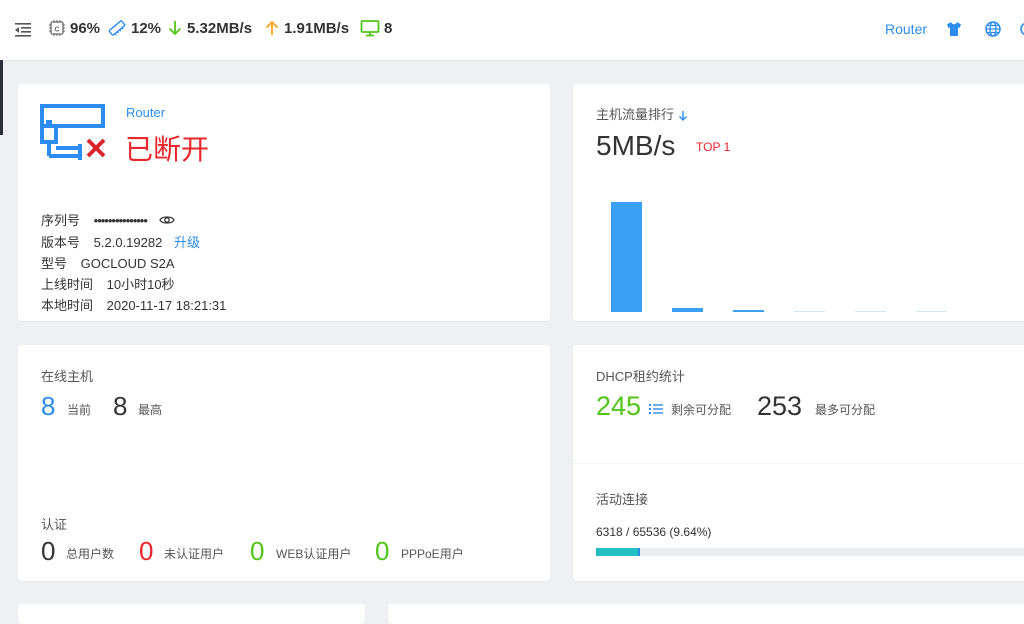  What do you see at coordinates (61, 220) in the screenshot?
I see `serial-label: 序列号` at bounding box center [61, 220].